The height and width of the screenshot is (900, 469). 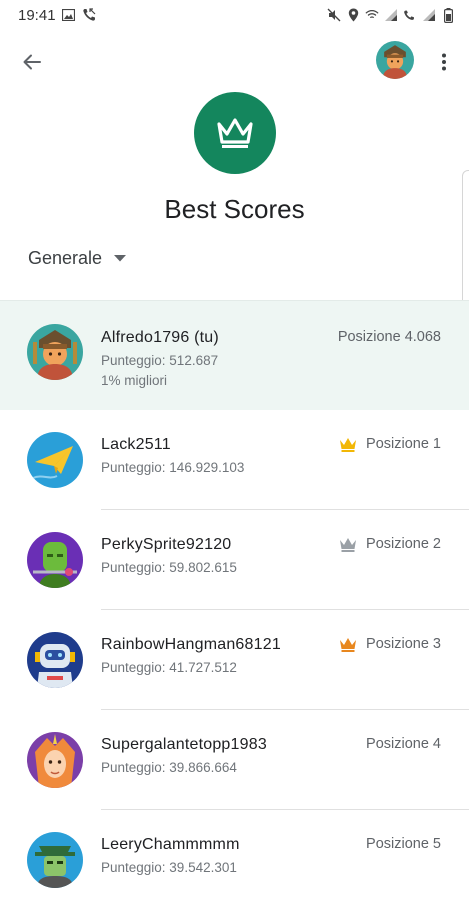 What do you see at coordinates (169, 867) in the screenshot?
I see `player-score: Punteggio: 39.542.301` at bounding box center [169, 867].